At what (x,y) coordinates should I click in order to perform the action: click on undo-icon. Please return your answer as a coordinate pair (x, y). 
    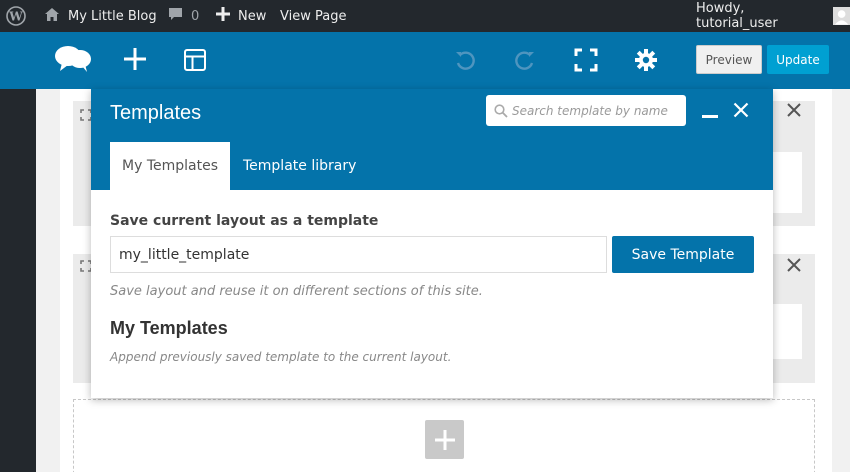
    Looking at the image, I should click on (465, 60).